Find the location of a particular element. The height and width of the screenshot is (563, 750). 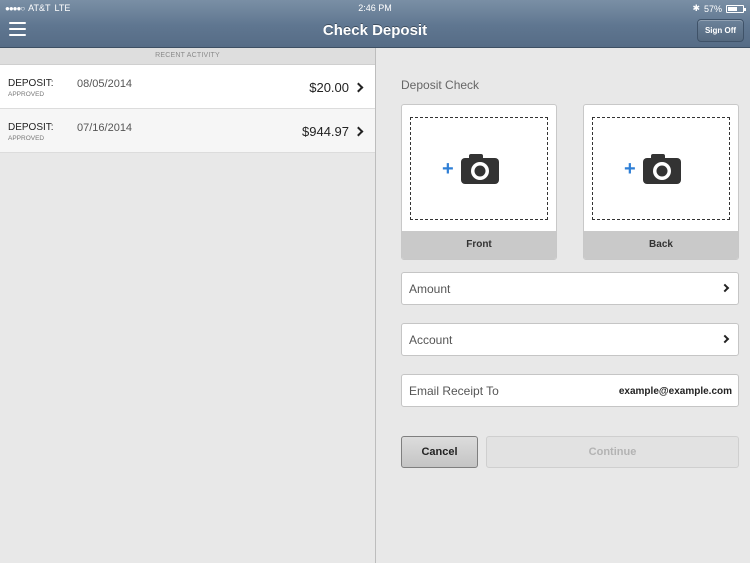

front-label: Front is located at coordinates (479, 245).